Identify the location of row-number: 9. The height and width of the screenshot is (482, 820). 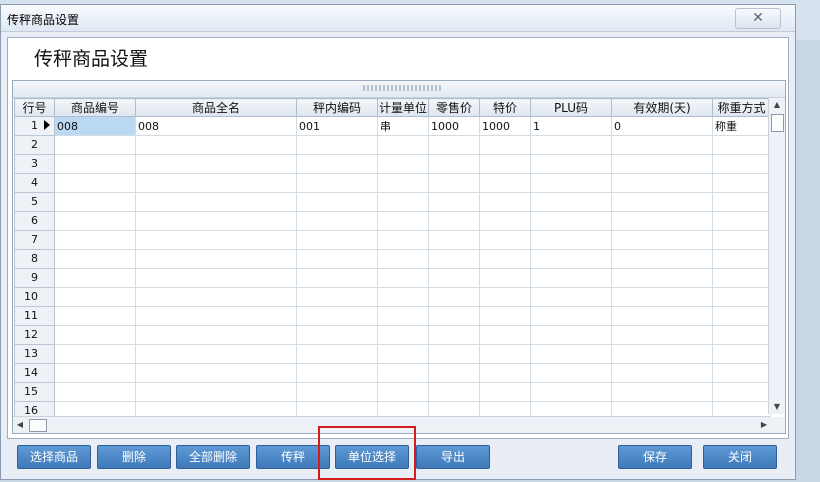
(34, 278).